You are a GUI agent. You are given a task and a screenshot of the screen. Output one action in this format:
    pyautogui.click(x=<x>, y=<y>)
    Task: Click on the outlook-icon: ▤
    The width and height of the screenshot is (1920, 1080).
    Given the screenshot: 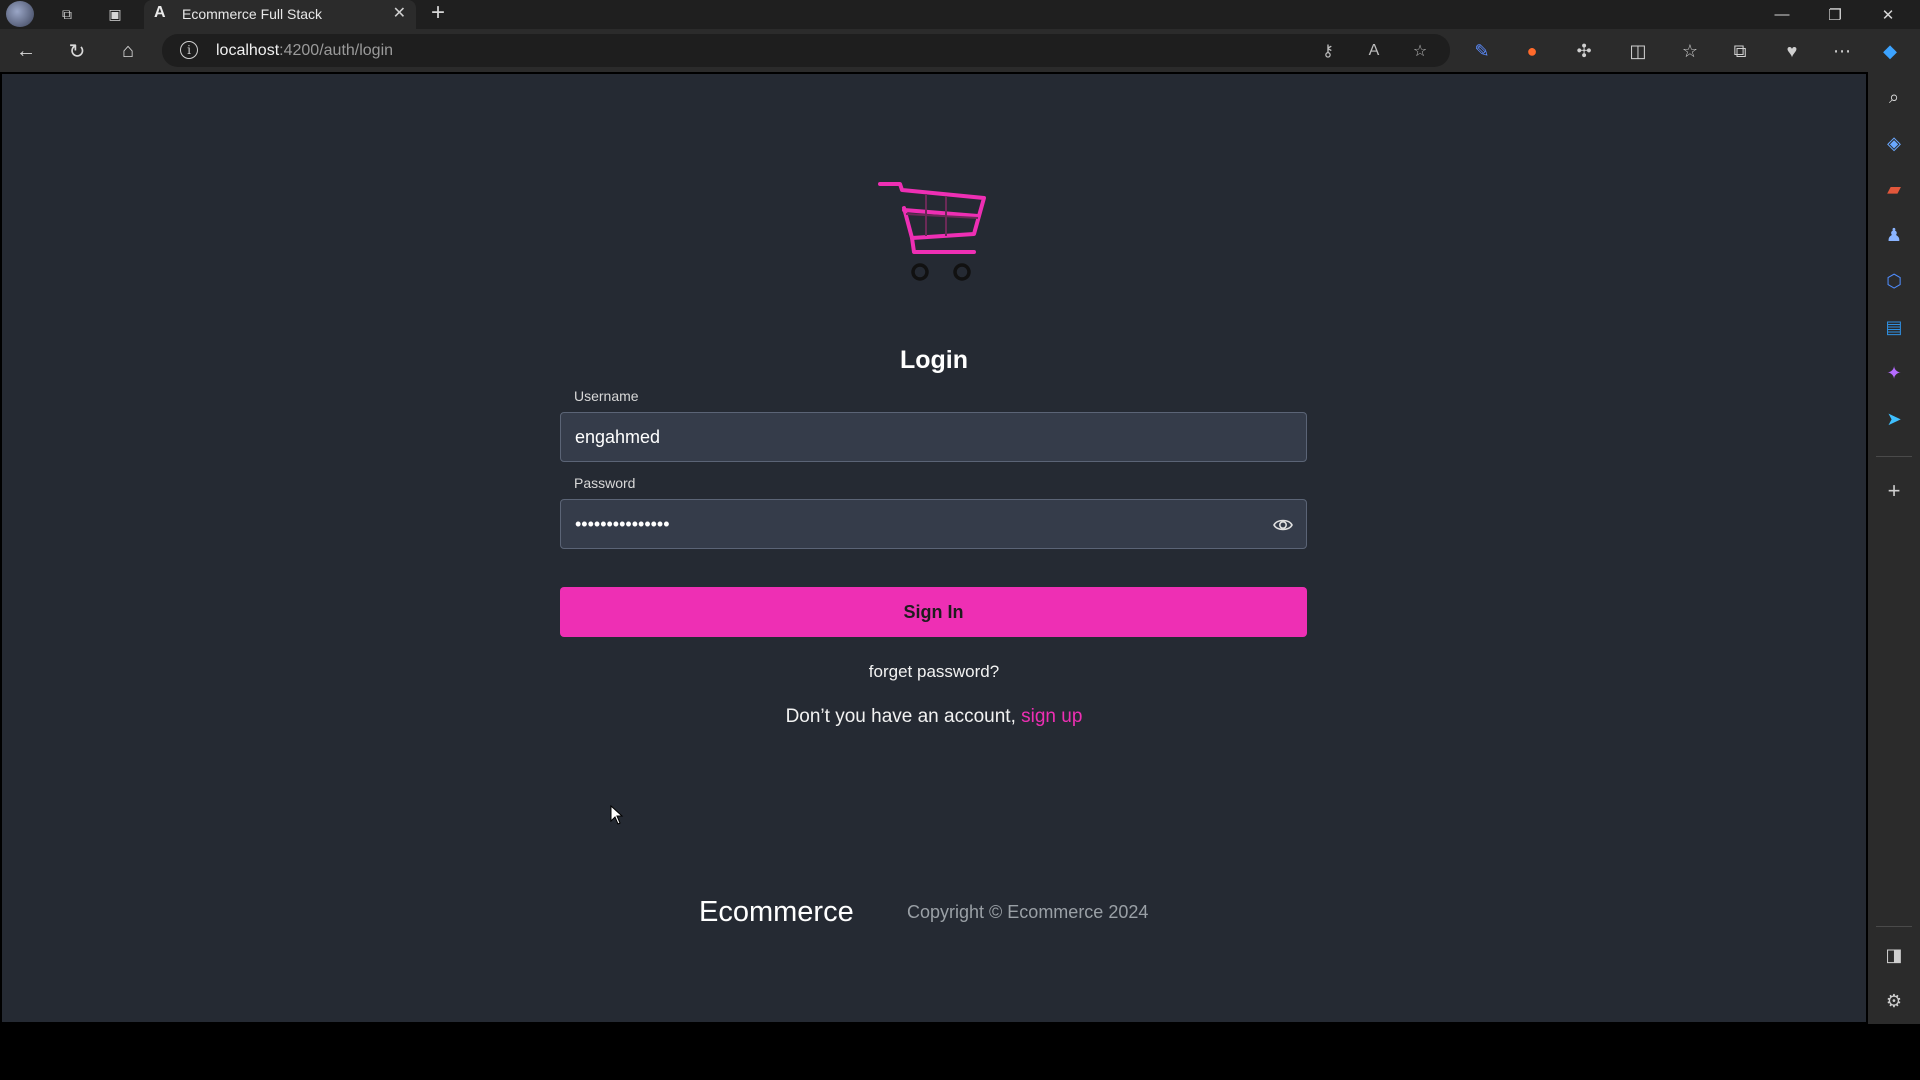 What is the action you would take?
    pyautogui.click(x=1894, y=327)
    